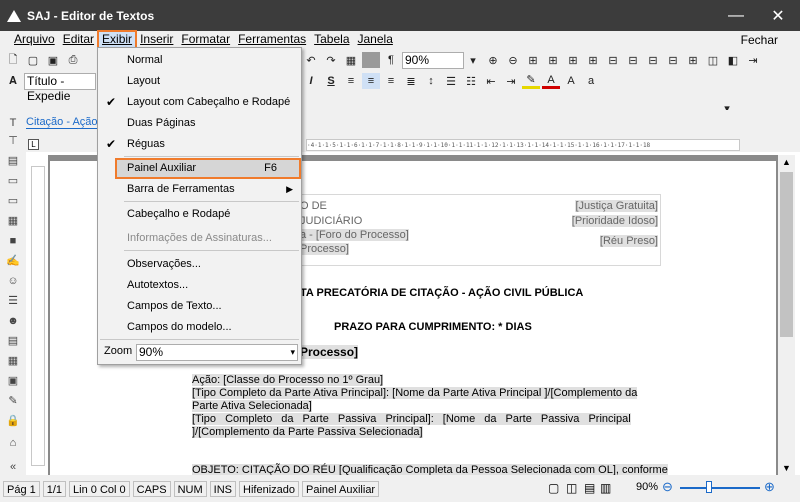 Image resolution: width=800 pixels, height=502 pixels. I want to click on text-format-icon: T, so click(13, 123).